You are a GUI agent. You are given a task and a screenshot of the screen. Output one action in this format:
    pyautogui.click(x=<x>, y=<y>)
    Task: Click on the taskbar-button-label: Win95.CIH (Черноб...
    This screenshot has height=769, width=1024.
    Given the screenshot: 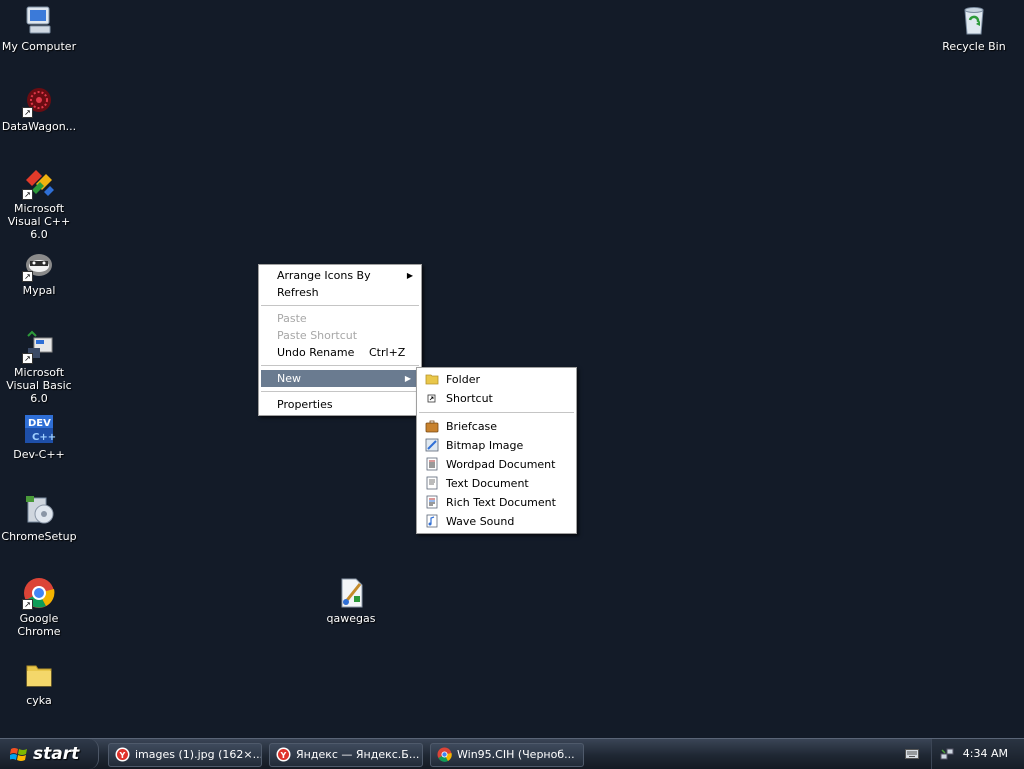 What is the action you would take?
    pyautogui.click(x=516, y=754)
    